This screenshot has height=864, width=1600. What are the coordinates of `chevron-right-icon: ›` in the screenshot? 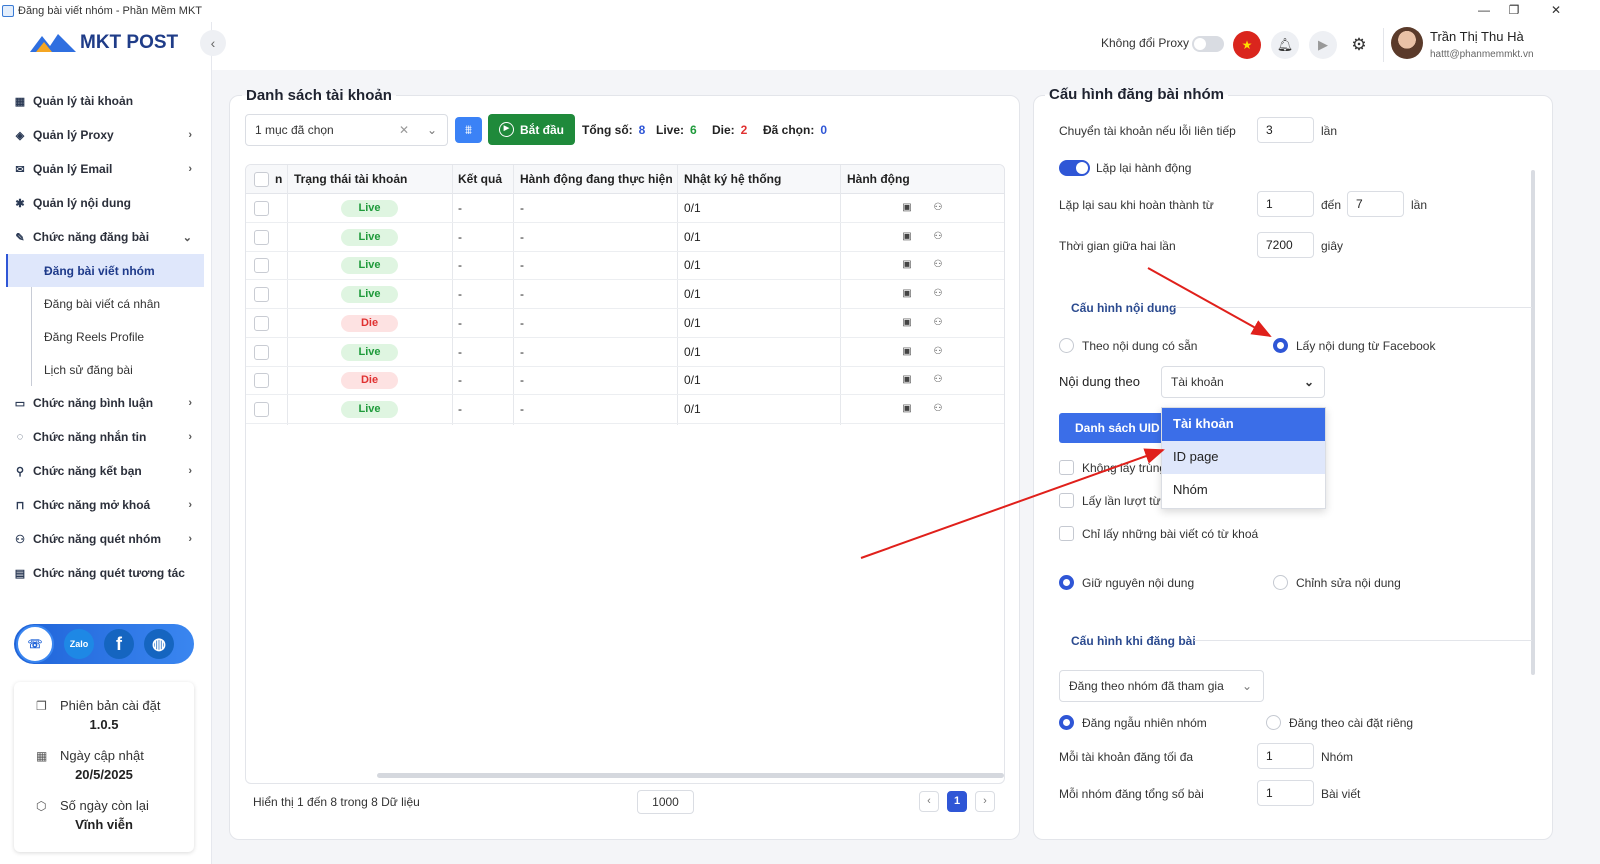 It's located at (190, 403).